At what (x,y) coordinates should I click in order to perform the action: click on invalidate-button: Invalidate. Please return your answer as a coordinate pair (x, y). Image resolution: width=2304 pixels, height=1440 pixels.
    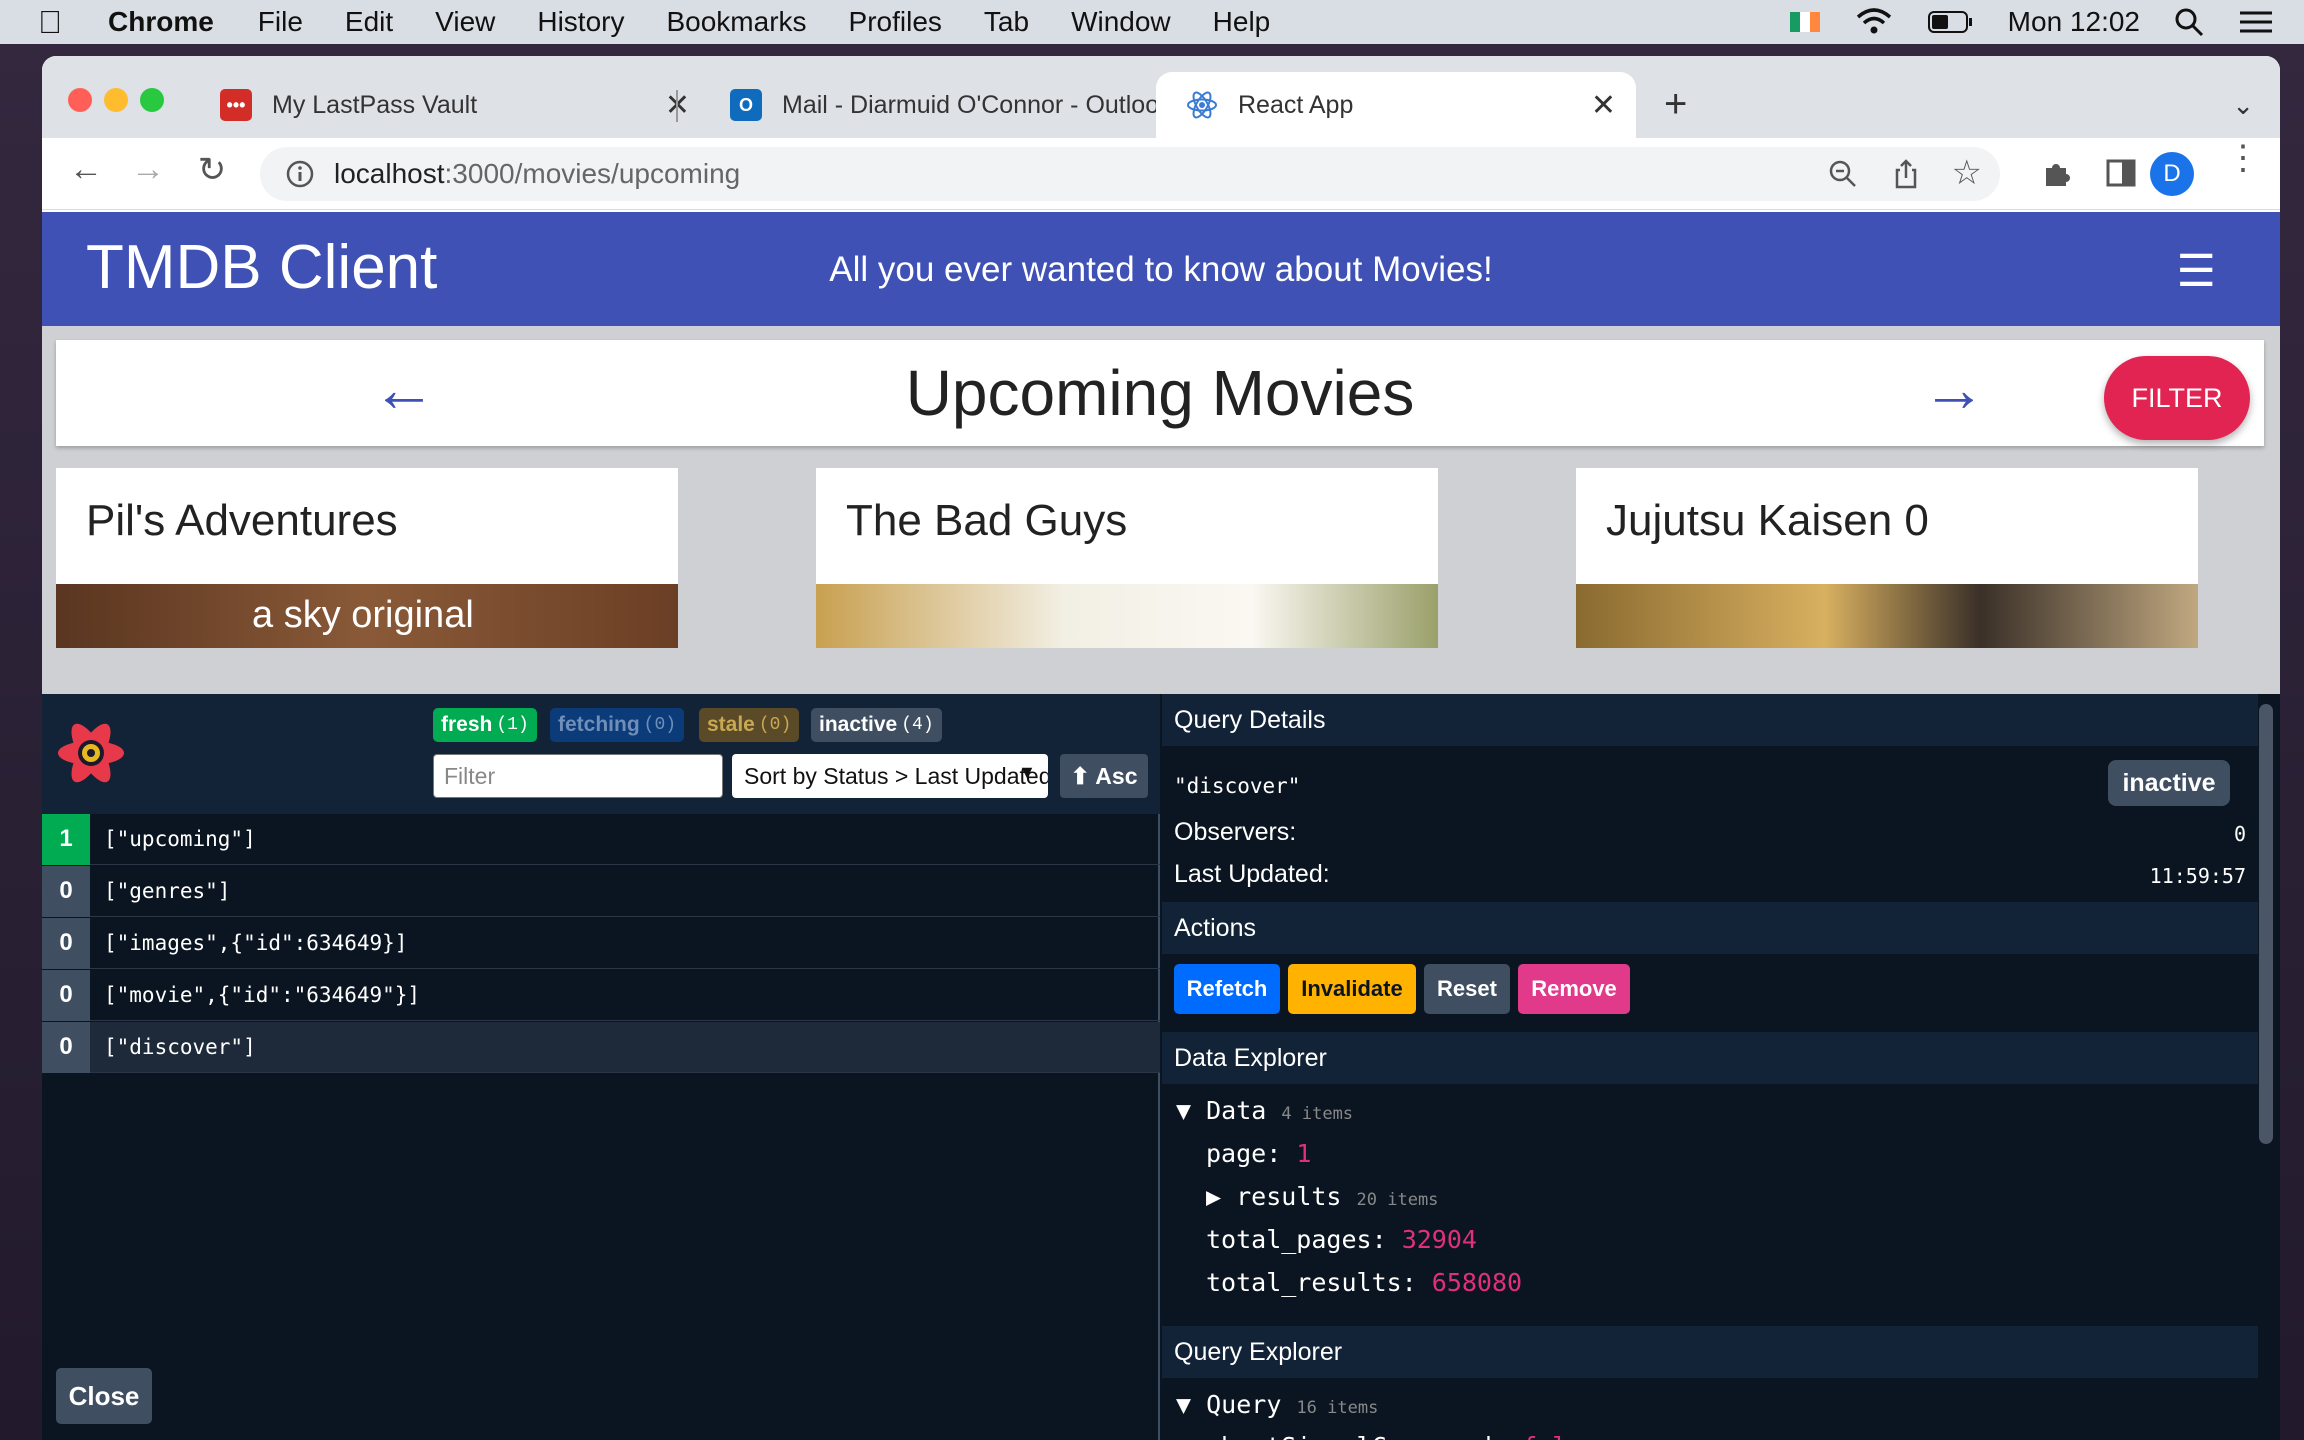
    Looking at the image, I should click on (1352, 989).